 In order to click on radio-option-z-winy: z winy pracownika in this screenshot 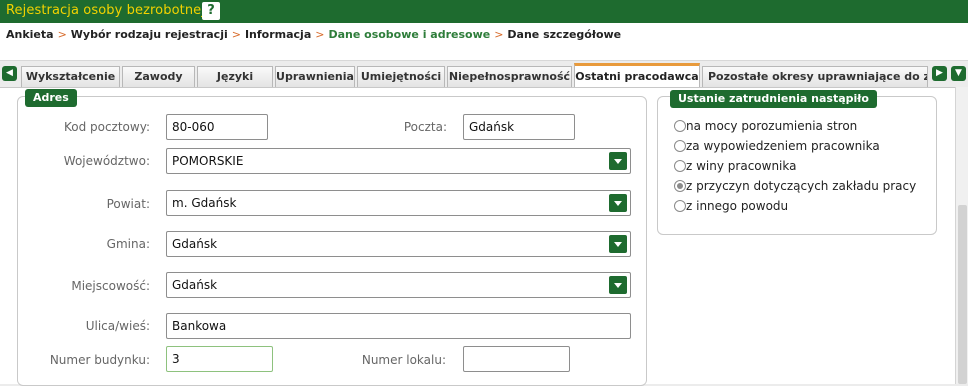, I will do `click(735, 168)`.